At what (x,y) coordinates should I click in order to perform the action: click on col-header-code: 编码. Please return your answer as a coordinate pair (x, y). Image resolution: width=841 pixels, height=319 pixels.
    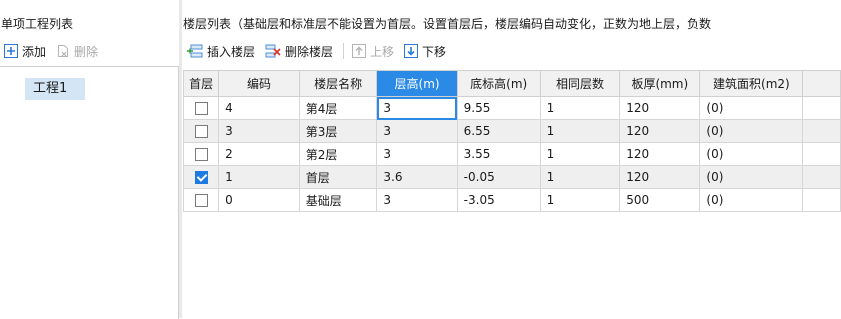
    Looking at the image, I should click on (259, 83).